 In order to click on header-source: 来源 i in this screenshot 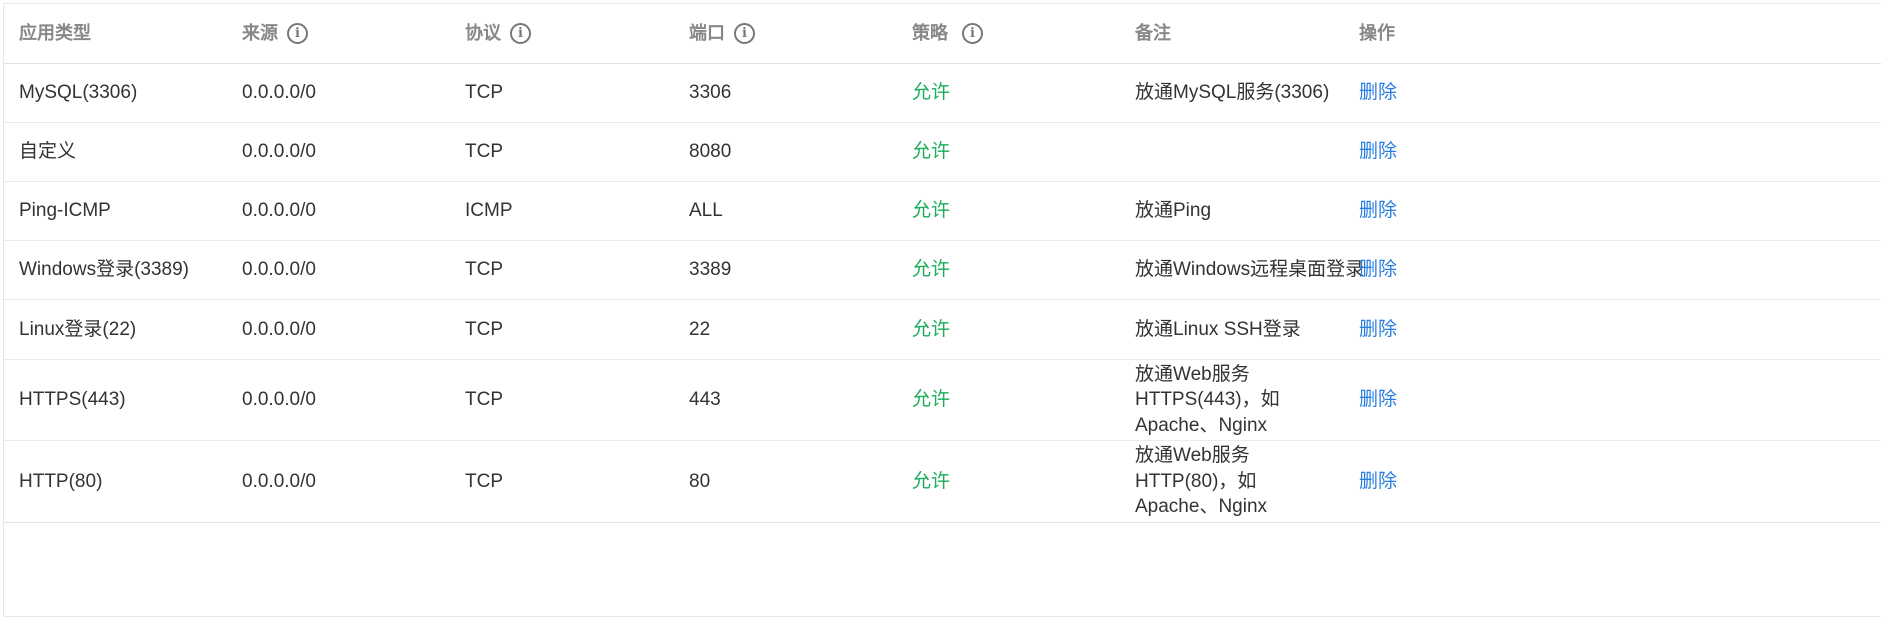, I will do `click(275, 33)`.